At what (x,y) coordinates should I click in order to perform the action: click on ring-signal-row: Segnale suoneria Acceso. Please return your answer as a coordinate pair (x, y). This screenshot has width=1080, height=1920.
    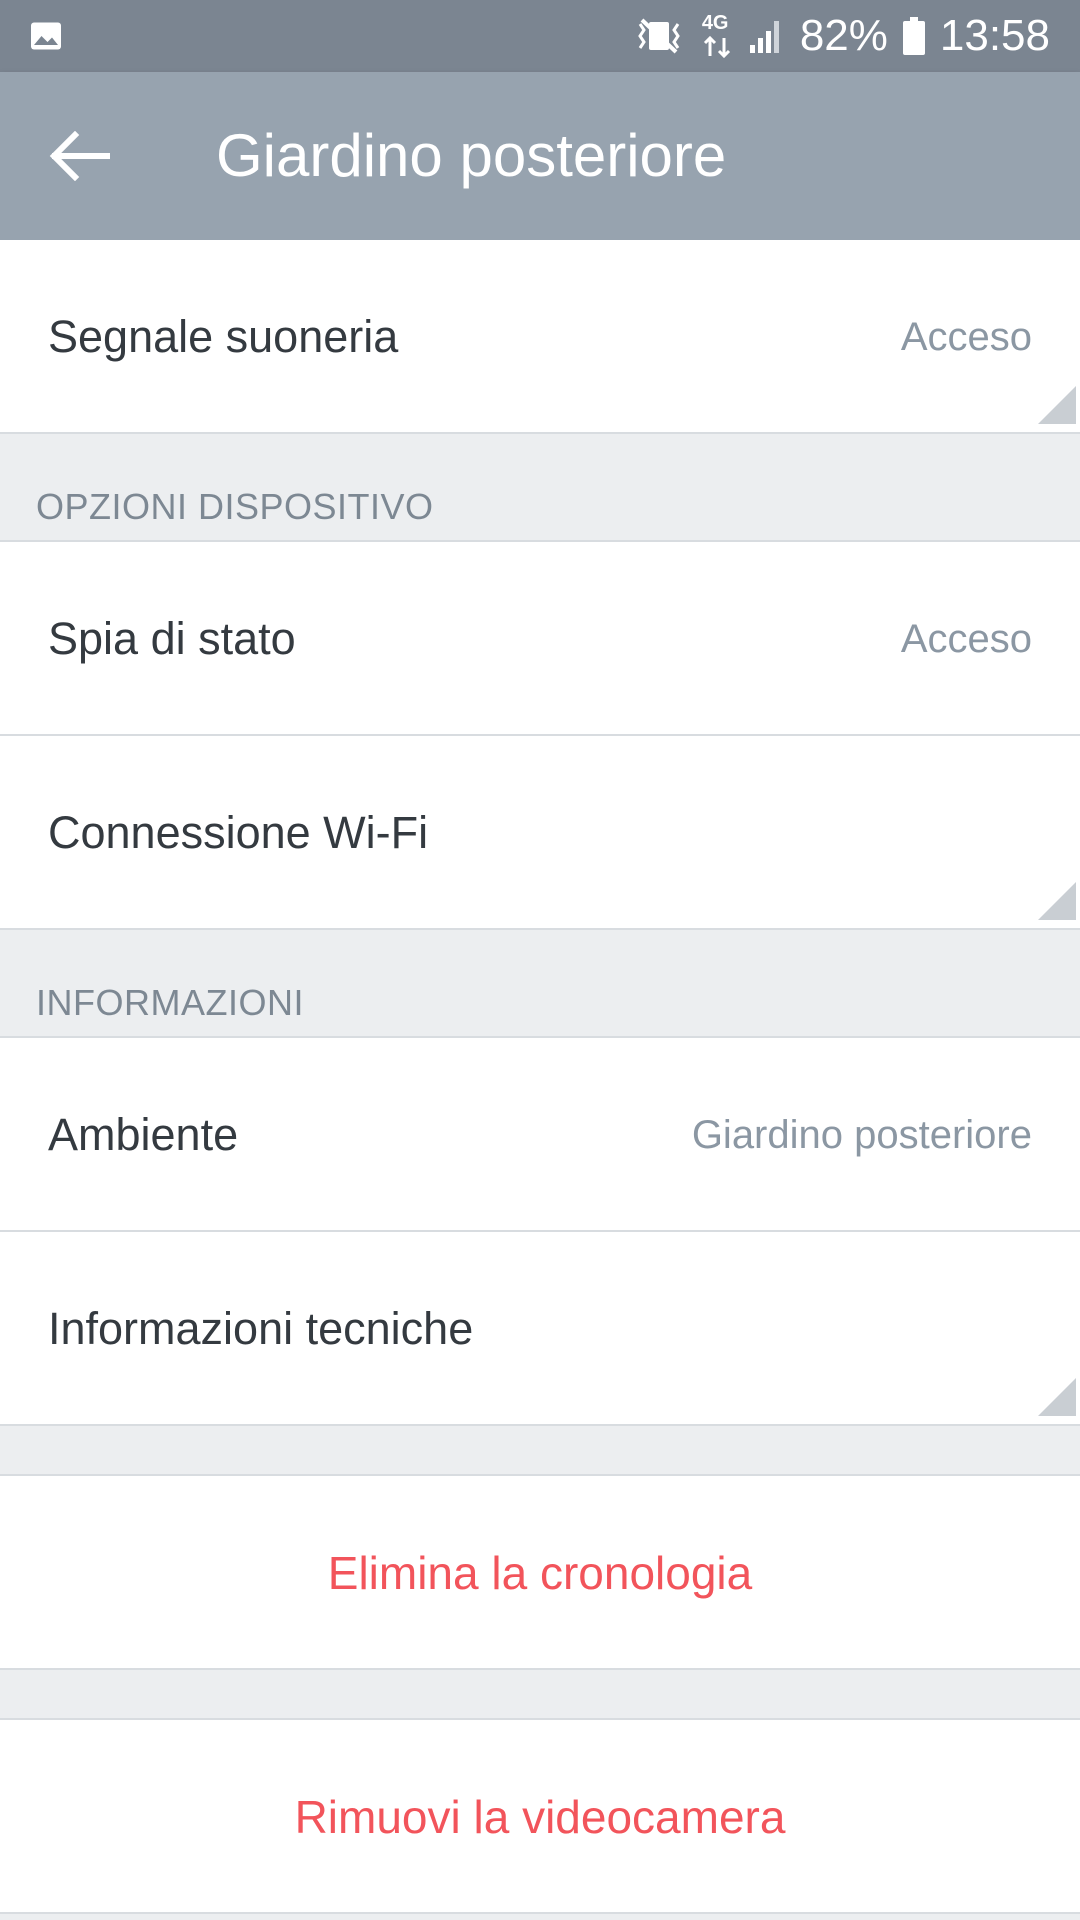
    Looking at the image, I should click on (540, 337).